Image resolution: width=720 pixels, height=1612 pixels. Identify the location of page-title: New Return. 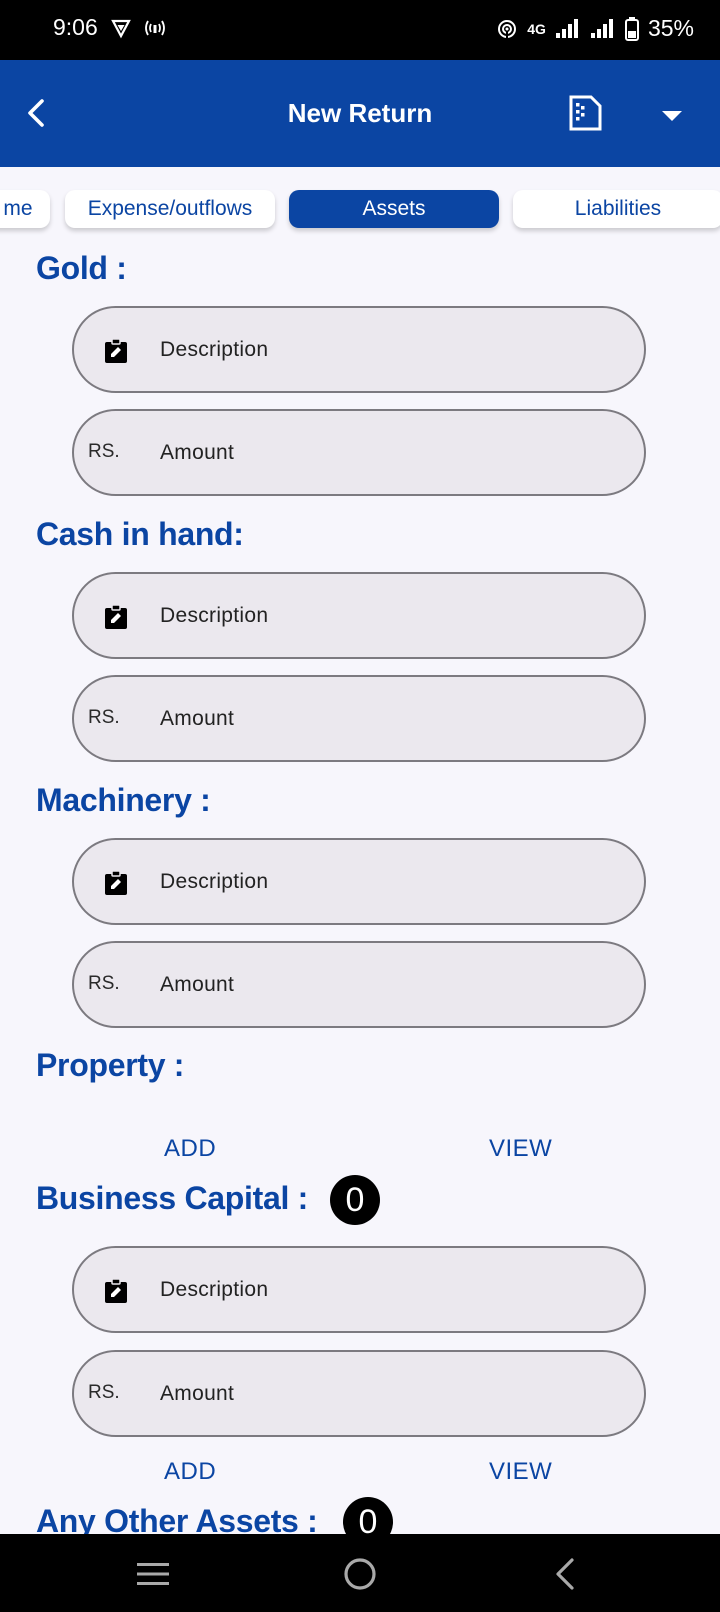
(360, 113).